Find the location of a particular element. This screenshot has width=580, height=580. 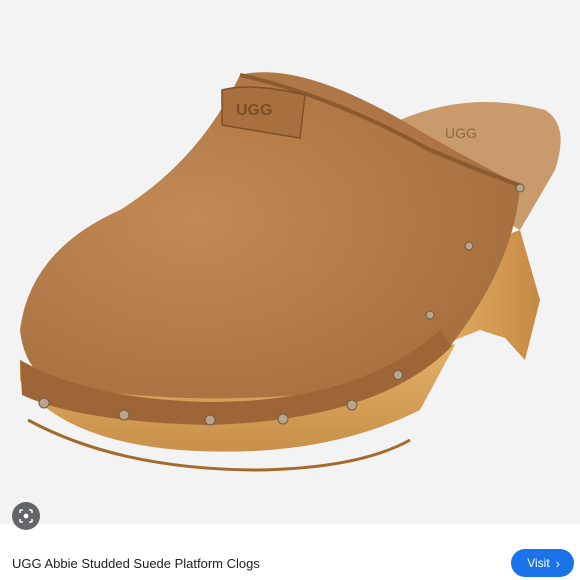

lens-icon is located at coordinates (26, 516).